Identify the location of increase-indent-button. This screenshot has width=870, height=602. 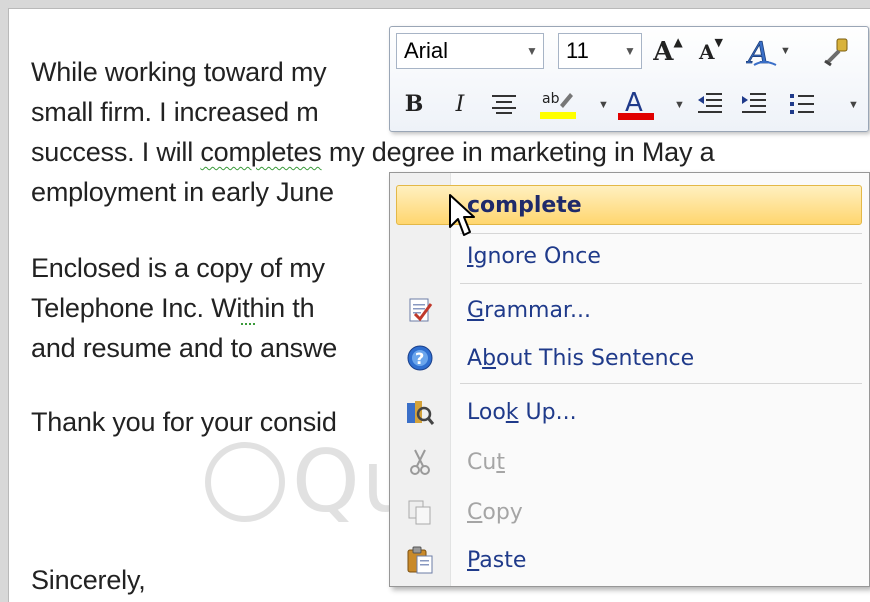
(754, 104).